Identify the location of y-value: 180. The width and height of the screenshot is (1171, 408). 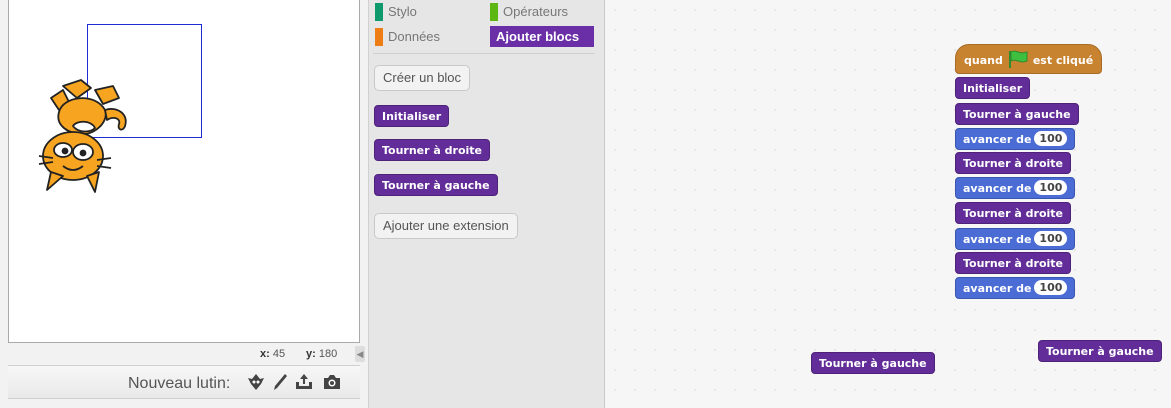
(328, 354).